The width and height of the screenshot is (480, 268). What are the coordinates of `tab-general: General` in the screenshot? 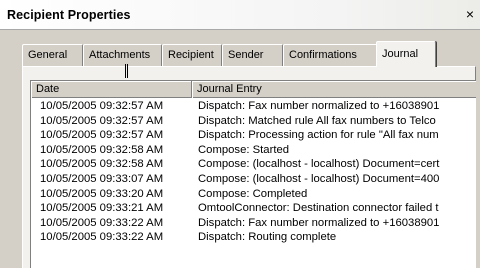 It's located at (52, 55).